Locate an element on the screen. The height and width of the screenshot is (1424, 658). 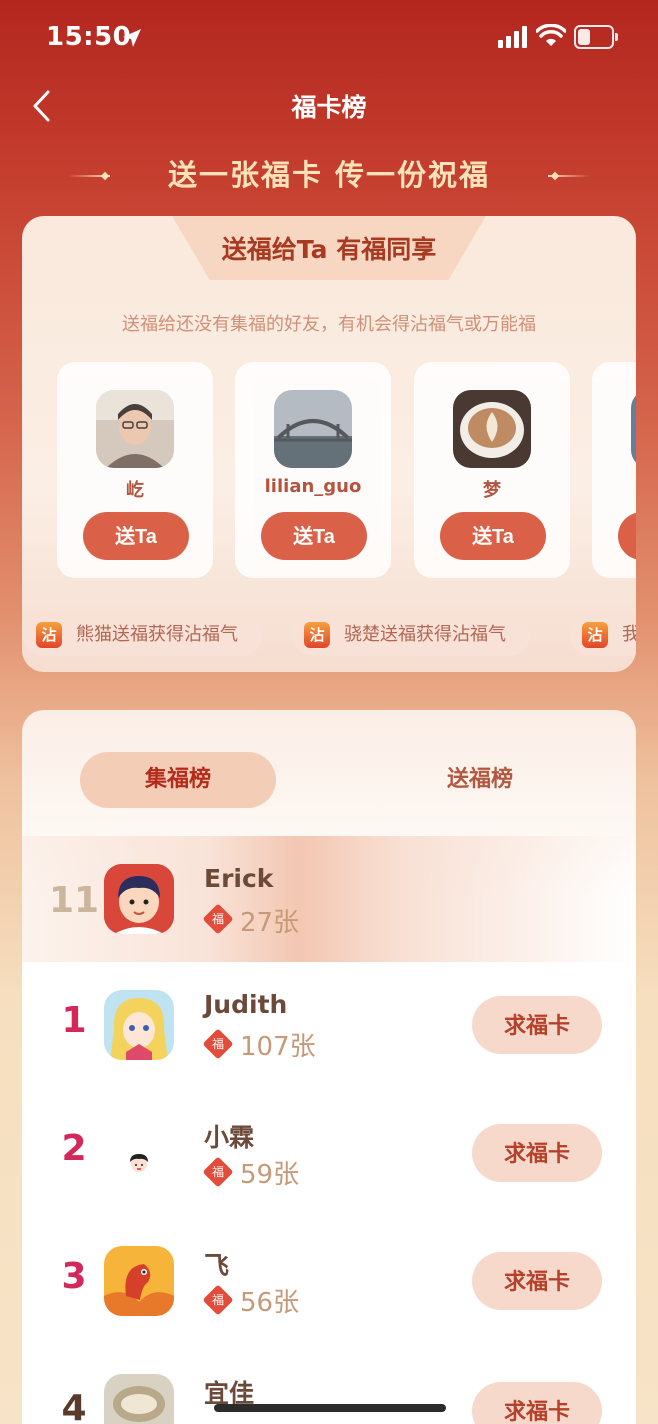
send-ta-button is located at coordinates (627, 536).